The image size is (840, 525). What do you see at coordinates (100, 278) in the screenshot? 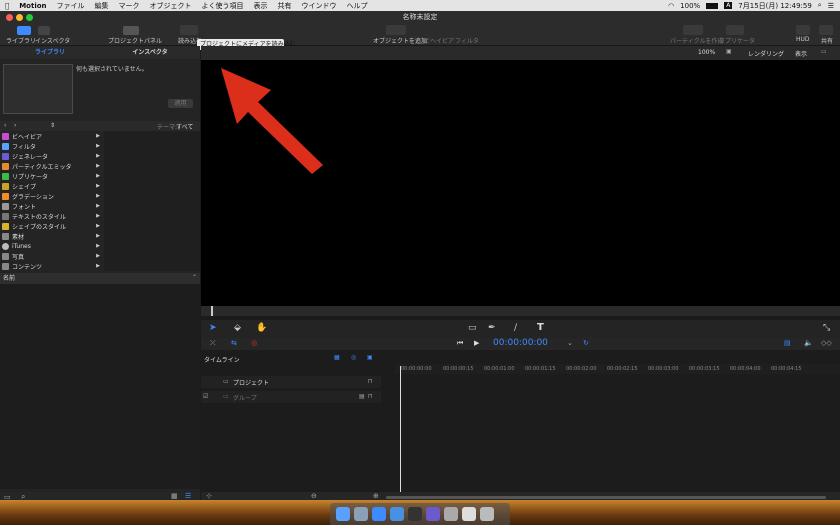
I see `name-column-header: 名前` at bounding box center [100, 278].